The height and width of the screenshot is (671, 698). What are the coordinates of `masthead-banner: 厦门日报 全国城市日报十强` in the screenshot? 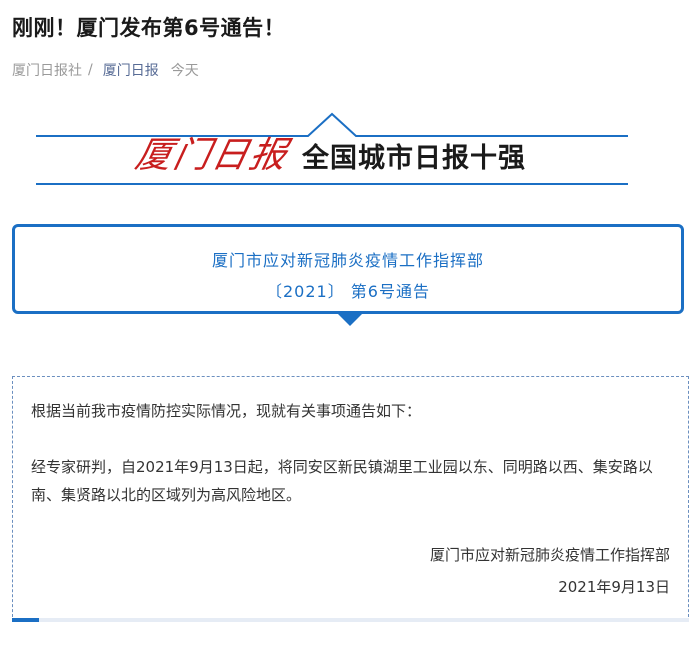 It's located at (332, 150).